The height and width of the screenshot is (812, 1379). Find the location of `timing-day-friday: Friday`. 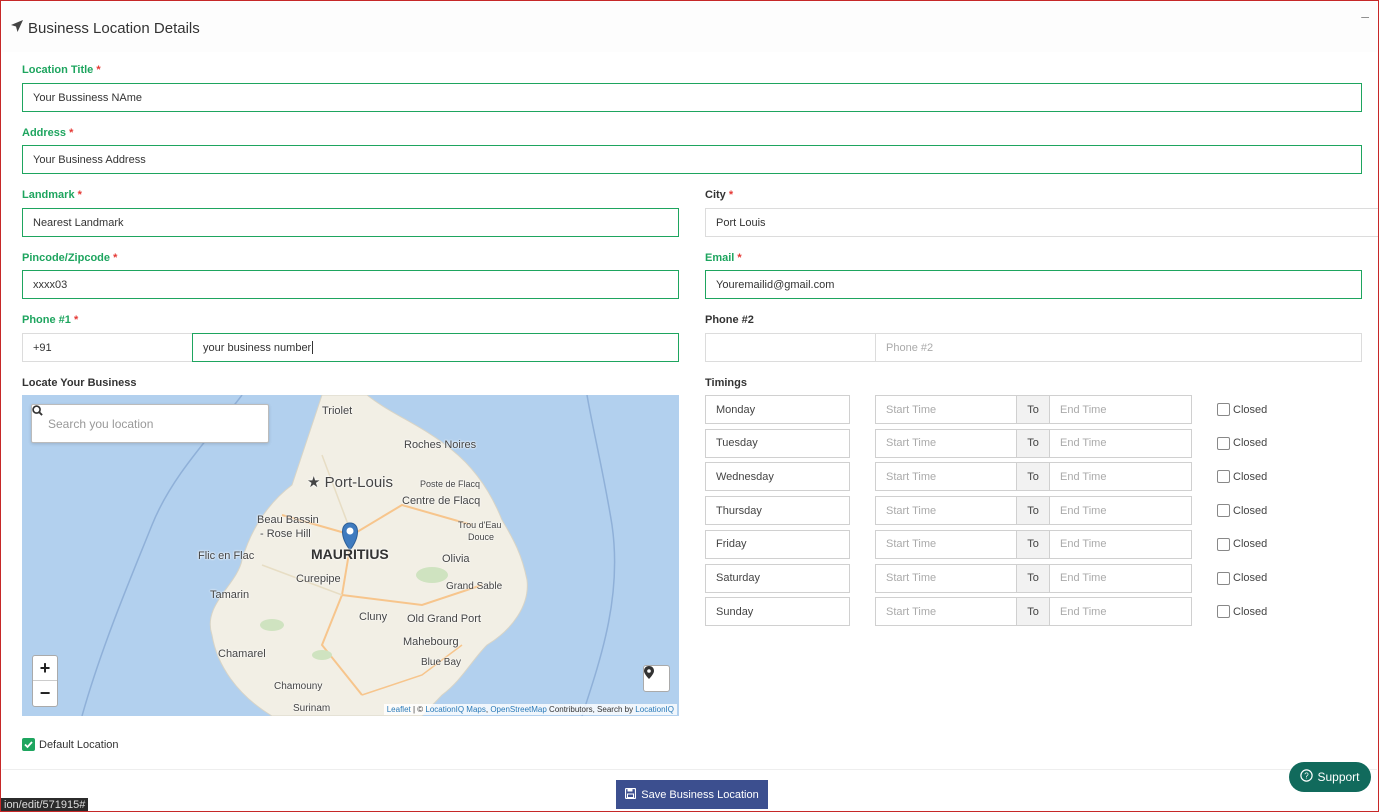

timing-day-friday: Friday is located at coordinates (777, 544).